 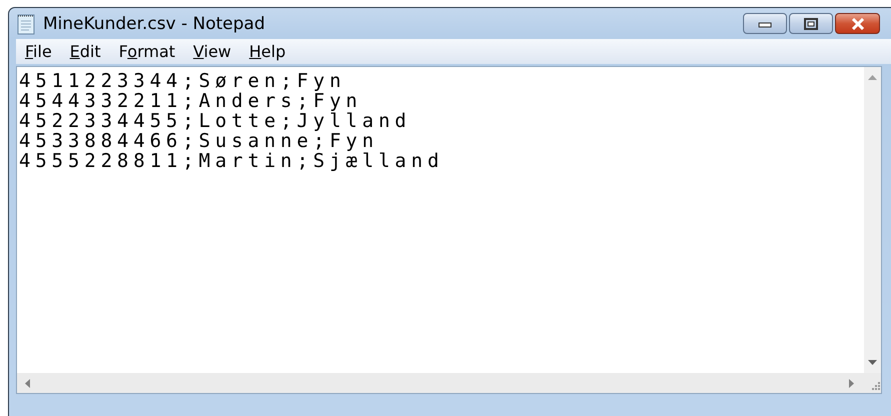 What do you see at coordinates (872, 220) in the screenshot?
I see `vertical-scrollbar` at bounding box center [872, 220].